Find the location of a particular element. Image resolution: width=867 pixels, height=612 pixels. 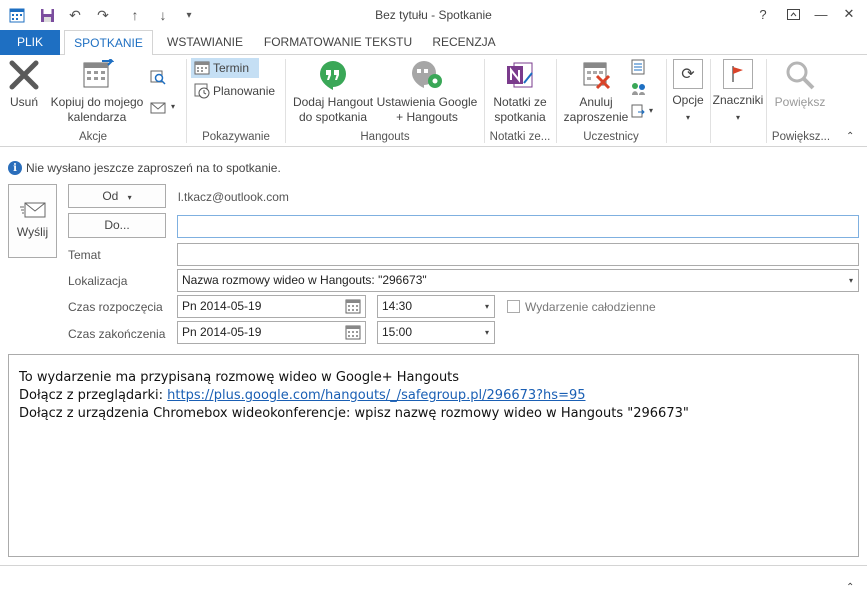

appointment-view-button: Termin is located at coordinates (225, 68).